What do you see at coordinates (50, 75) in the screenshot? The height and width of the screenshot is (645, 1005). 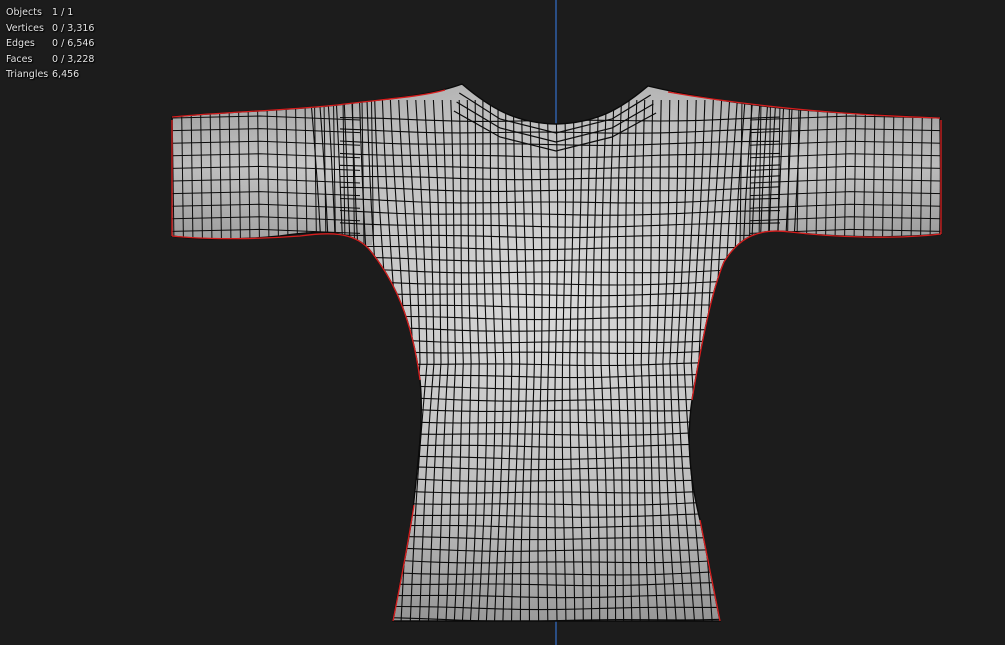 I see `stat-row-triangles: Triangles 6,456` at bounding box center [50, 75].